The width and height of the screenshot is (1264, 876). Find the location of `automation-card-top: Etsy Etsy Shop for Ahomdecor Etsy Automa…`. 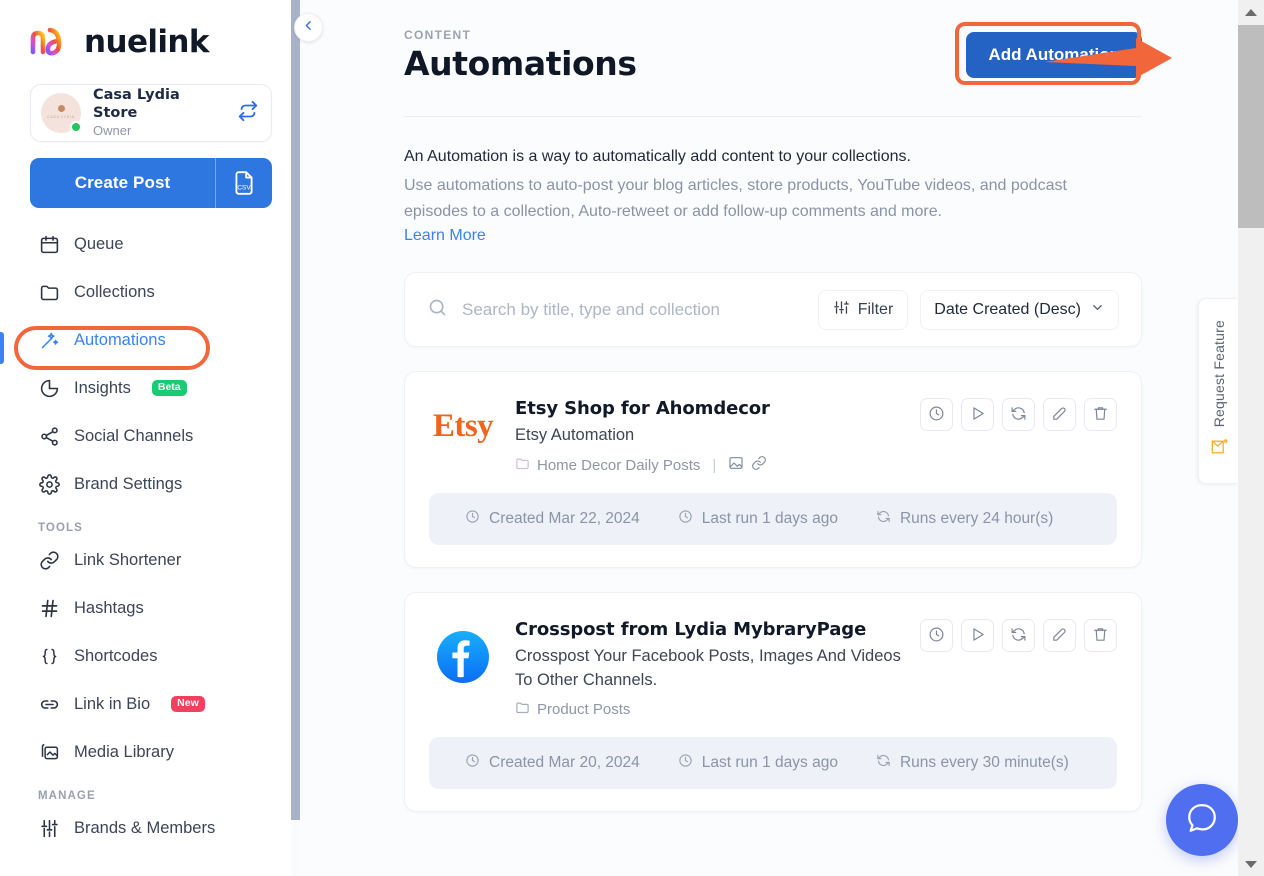

automation-card-top: Etsy Etsy Shop for Ahomdecor Etsy Automa… is located at coordinates (773, 434).